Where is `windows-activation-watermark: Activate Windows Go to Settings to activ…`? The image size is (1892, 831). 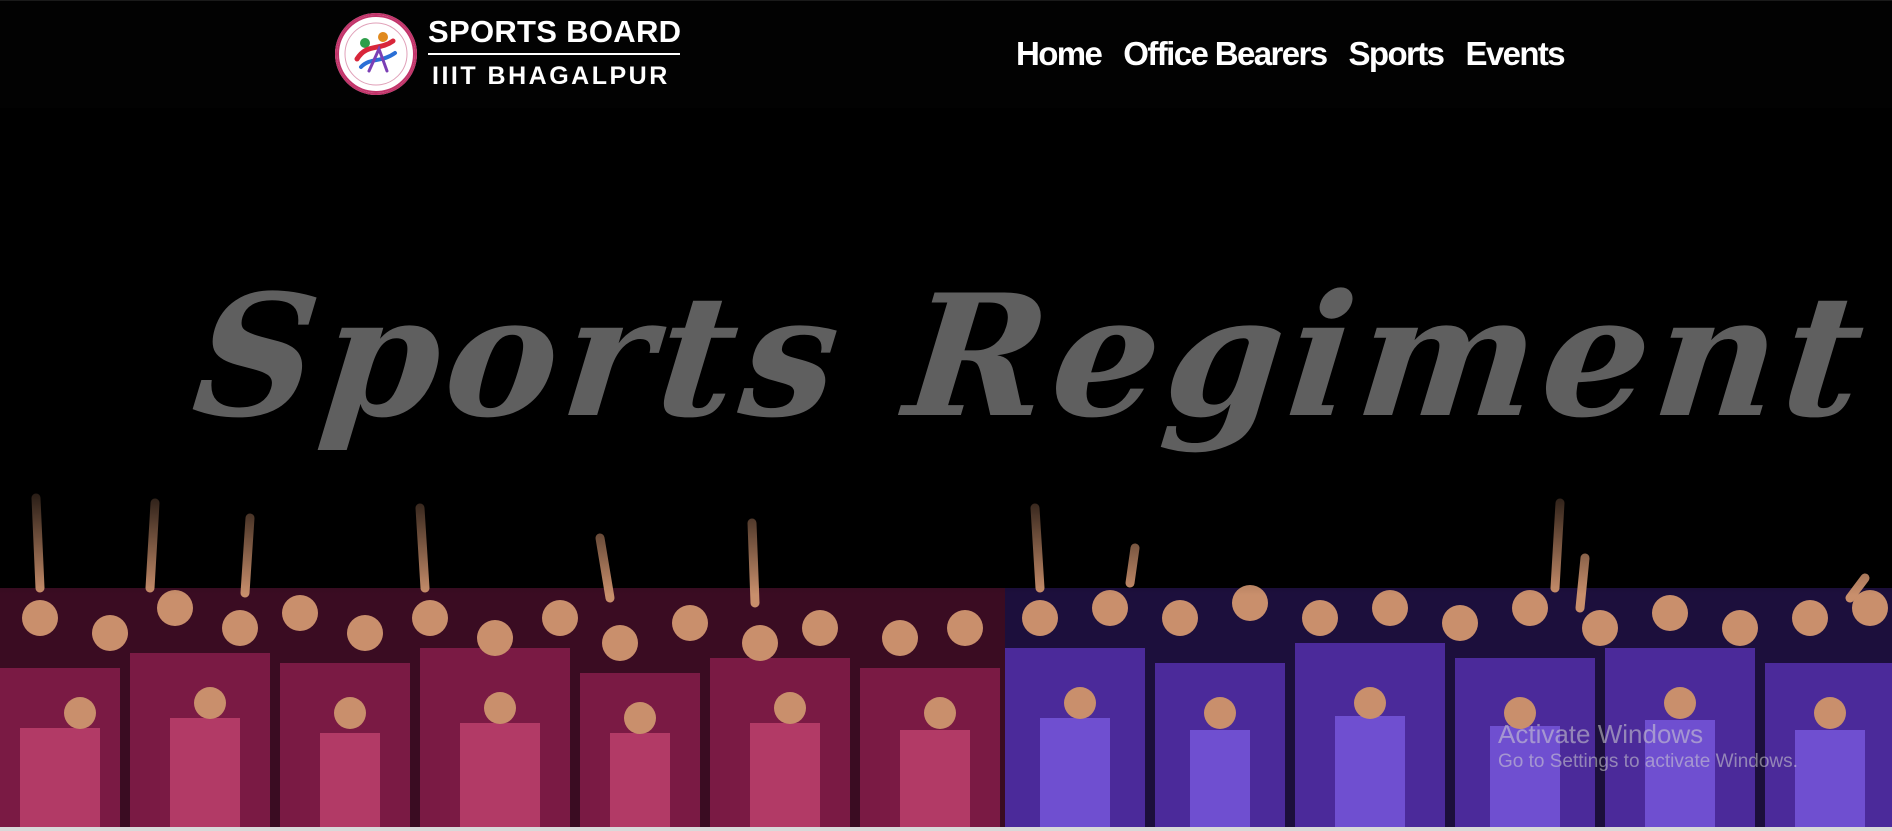
windows-activation-watermark: Activate Windows Go to Settings to activ… is located at coordinates (1688, 746).